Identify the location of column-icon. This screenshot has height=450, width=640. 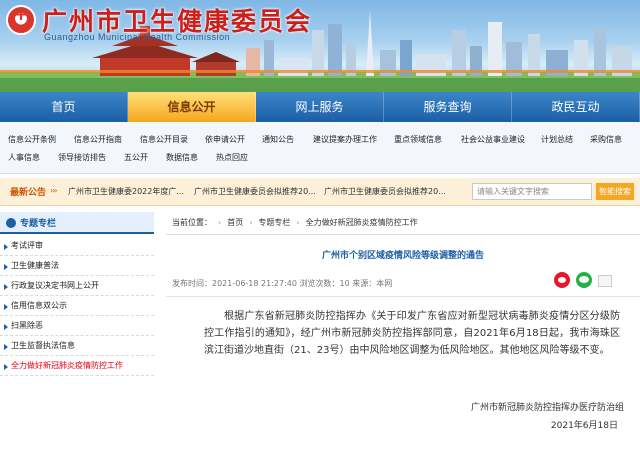
(11, 223).